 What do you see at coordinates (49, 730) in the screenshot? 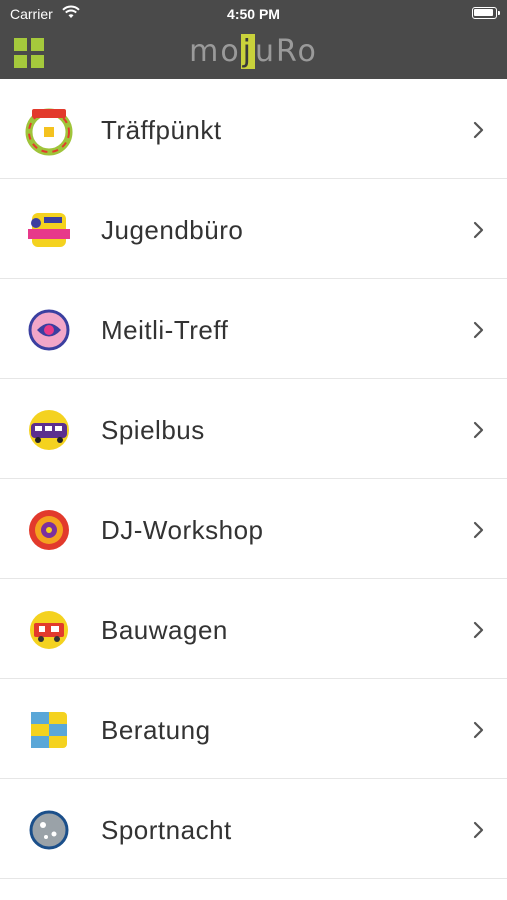
I see `beratung-logo-icon` at bounding box center [49, 730].